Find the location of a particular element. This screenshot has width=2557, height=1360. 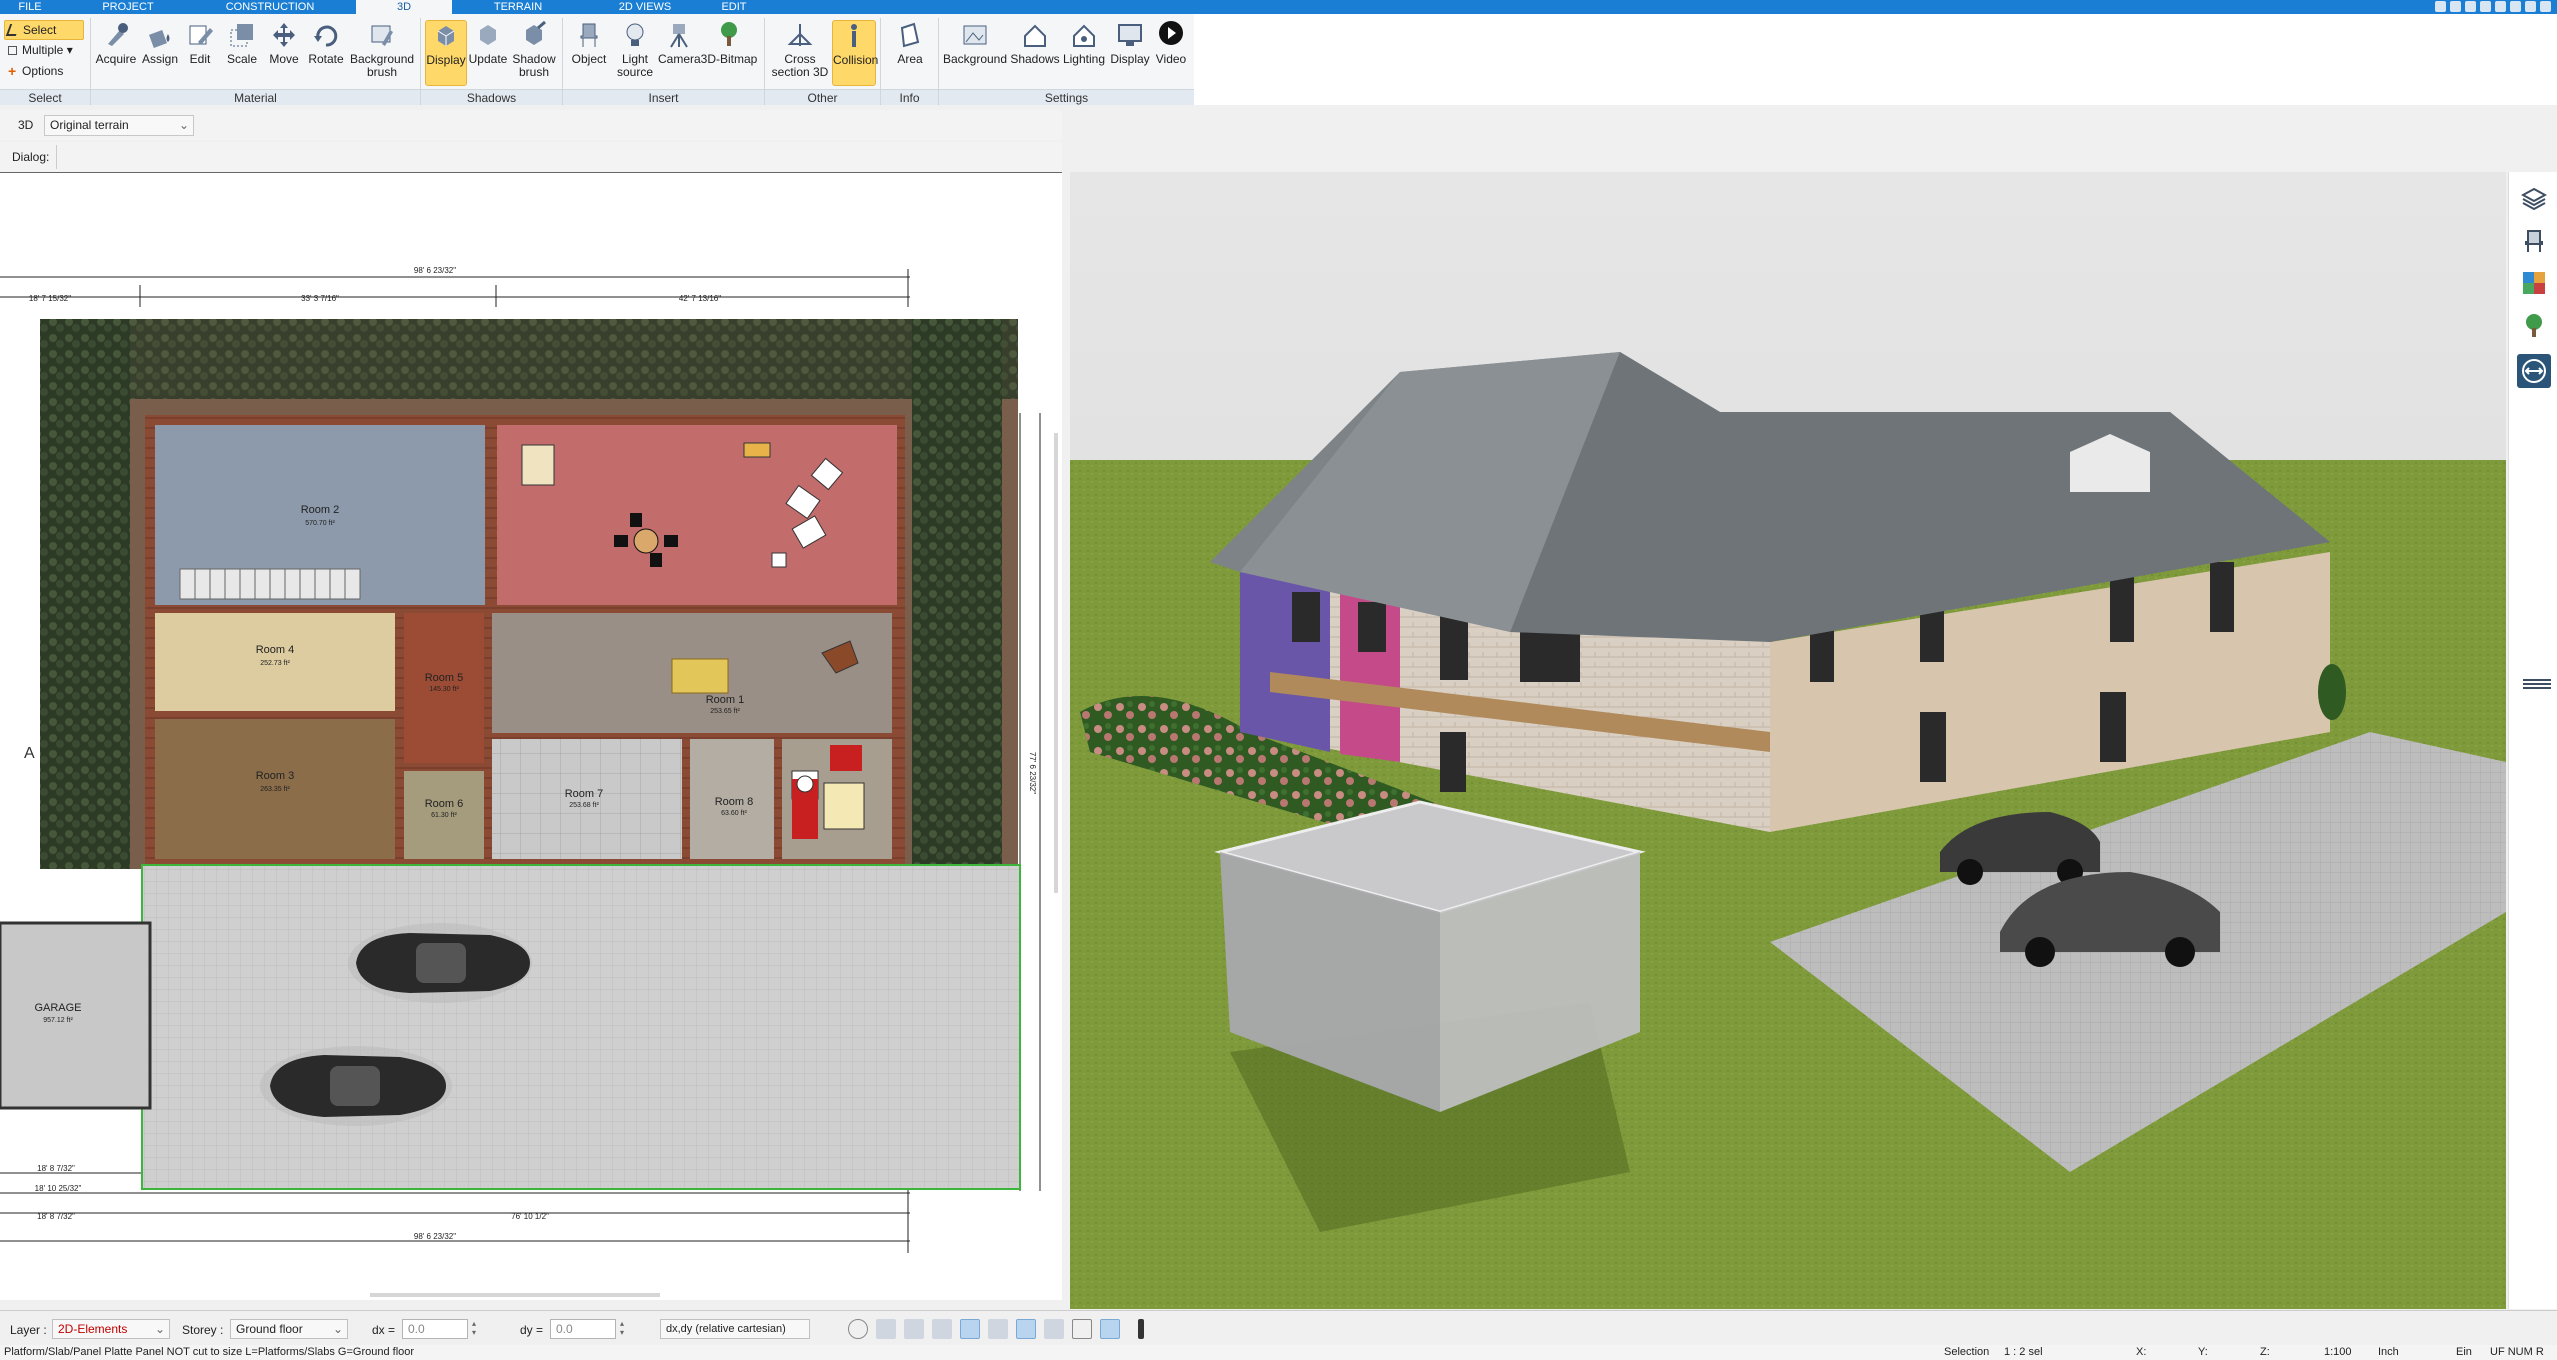

bulb-icon is located at coordinates (635, 34).